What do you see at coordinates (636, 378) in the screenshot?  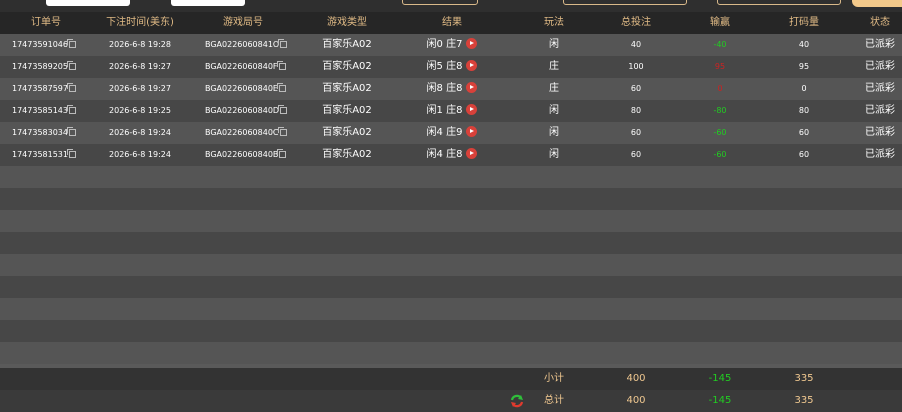 I see `subtotal-total: 400` at bounding box center [636, 378].